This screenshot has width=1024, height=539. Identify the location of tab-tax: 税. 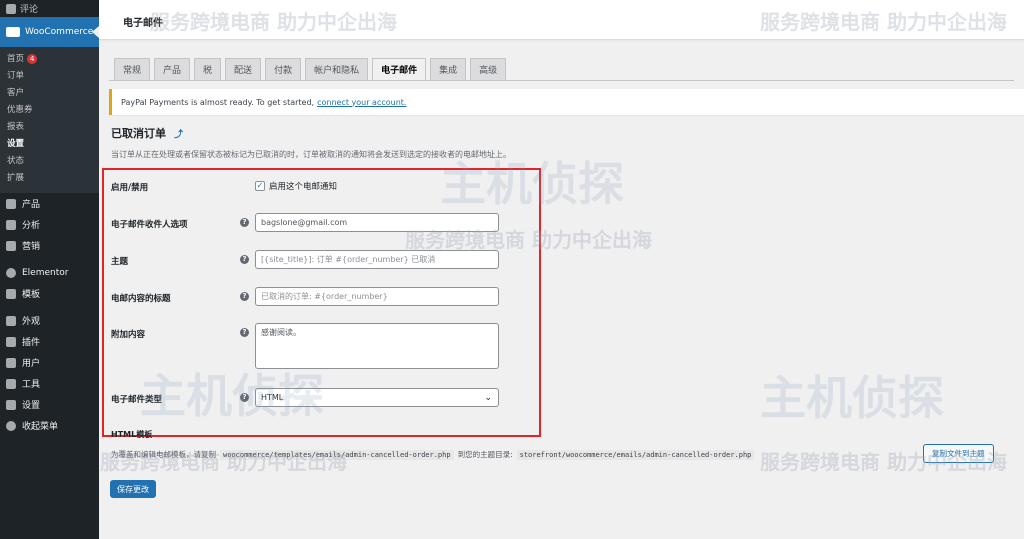
(208, 69).